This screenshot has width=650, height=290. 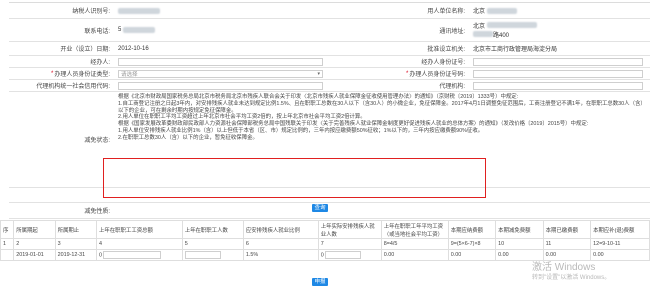 I want to click on handler-id-input, so click(x=558, y=61).